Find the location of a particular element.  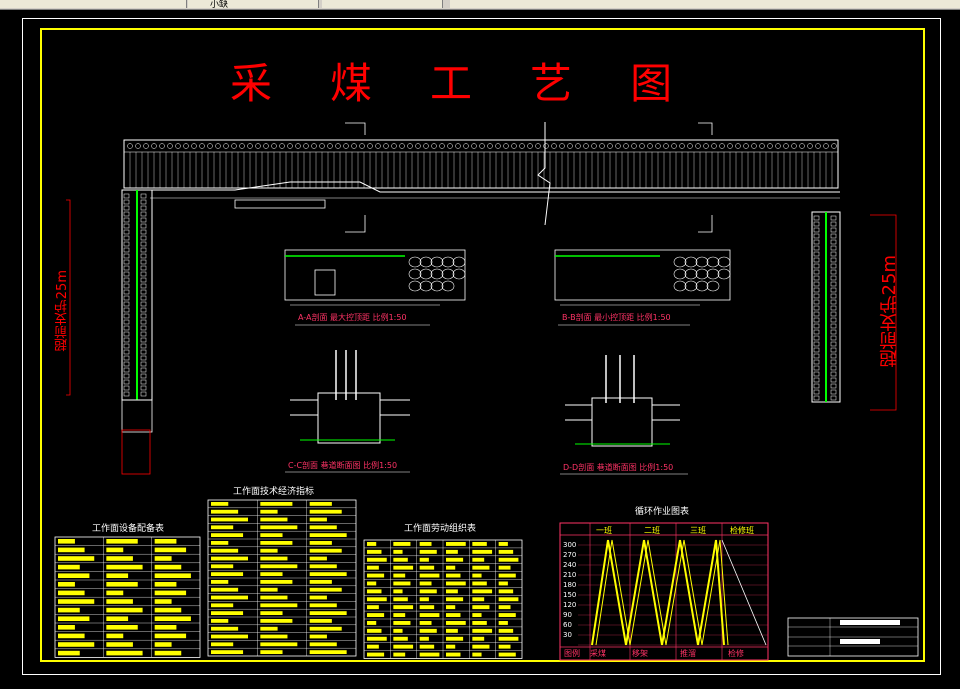

cycle-chart-title: 循环作业图表 is located at coordinates (662, 512).